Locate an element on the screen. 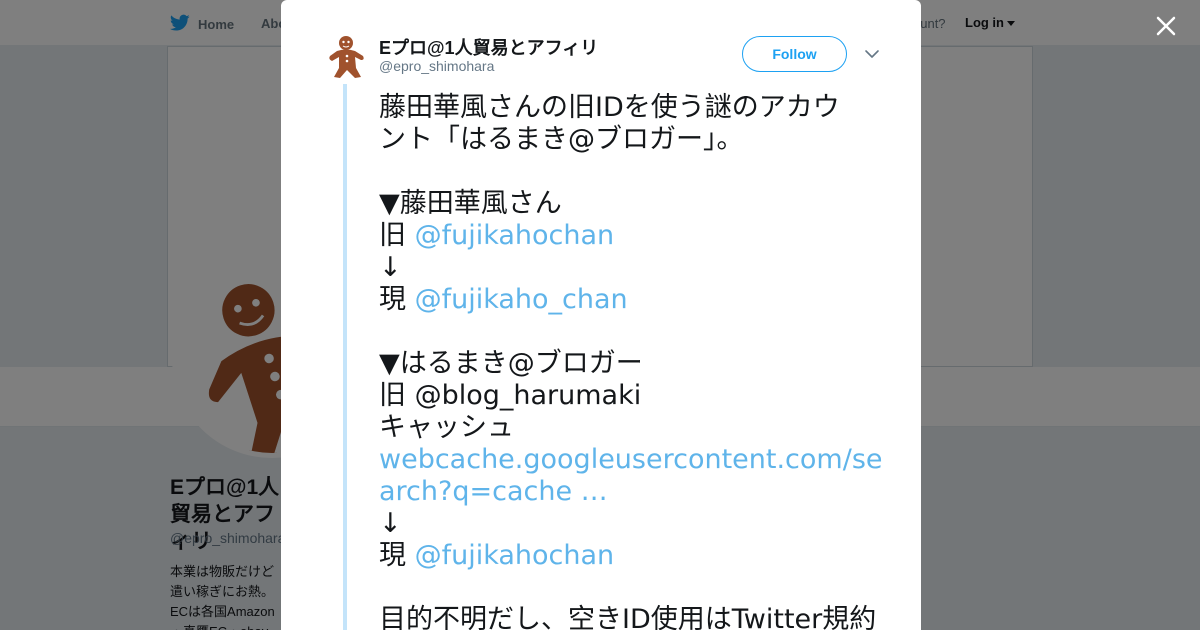  close-button is located at coordinates (1166, 26).